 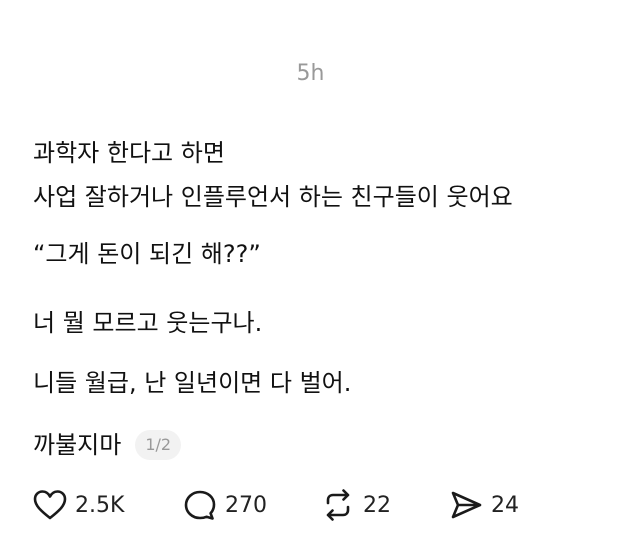 I want to click on post-text-line: 너 뭘 모르고 웃는구나., so click(x=148, y=323).